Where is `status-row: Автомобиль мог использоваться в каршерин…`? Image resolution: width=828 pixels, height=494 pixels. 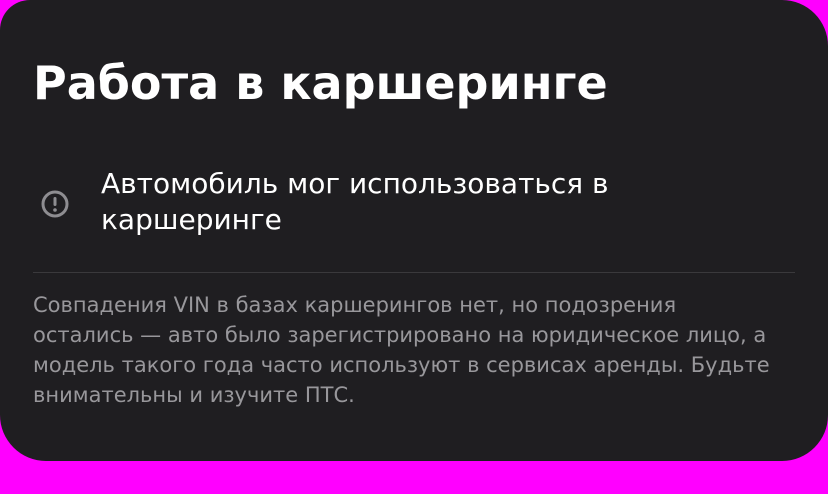 status-row: Автомобиль мог использоваться в каршерин… is located at coordinates (414, 202).